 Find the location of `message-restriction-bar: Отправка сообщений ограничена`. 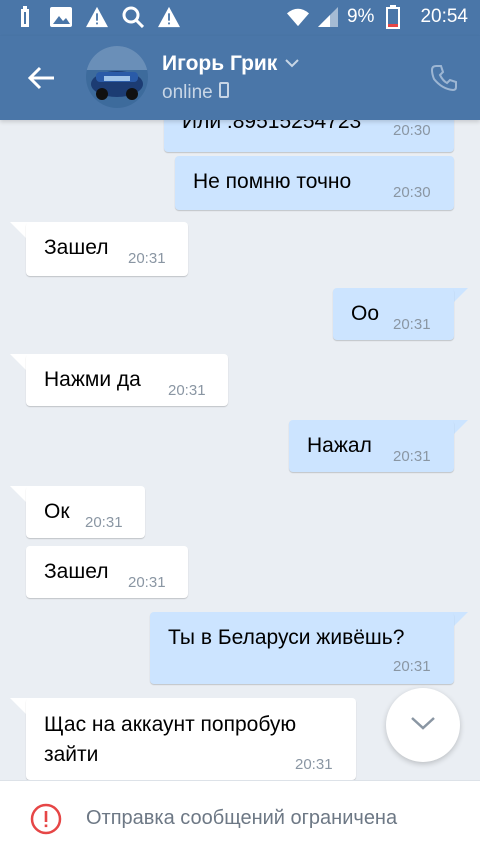

message-restriction-bar: Отправка сообщений ограничена is located at coordinates (240, 817).